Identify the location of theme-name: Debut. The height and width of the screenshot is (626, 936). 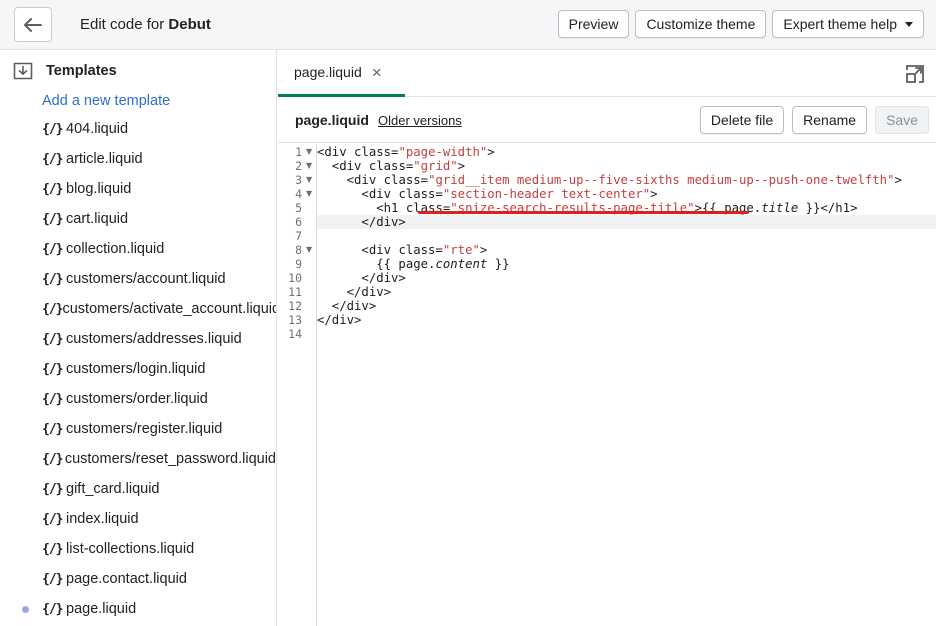
(189, 24).